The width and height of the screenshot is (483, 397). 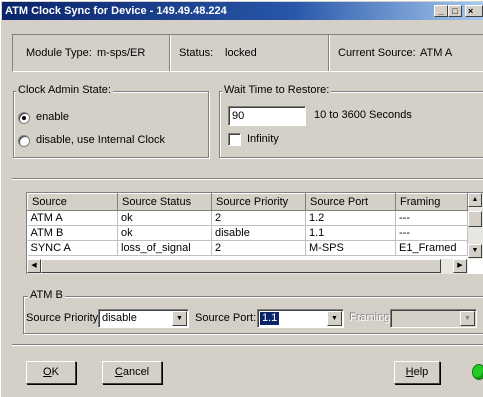 What do you see at coordinates (100, 140) in the screenshot?
I see `disable-internal-clock-label: disable, use Internal Clock` at bounding box center [100, 140].